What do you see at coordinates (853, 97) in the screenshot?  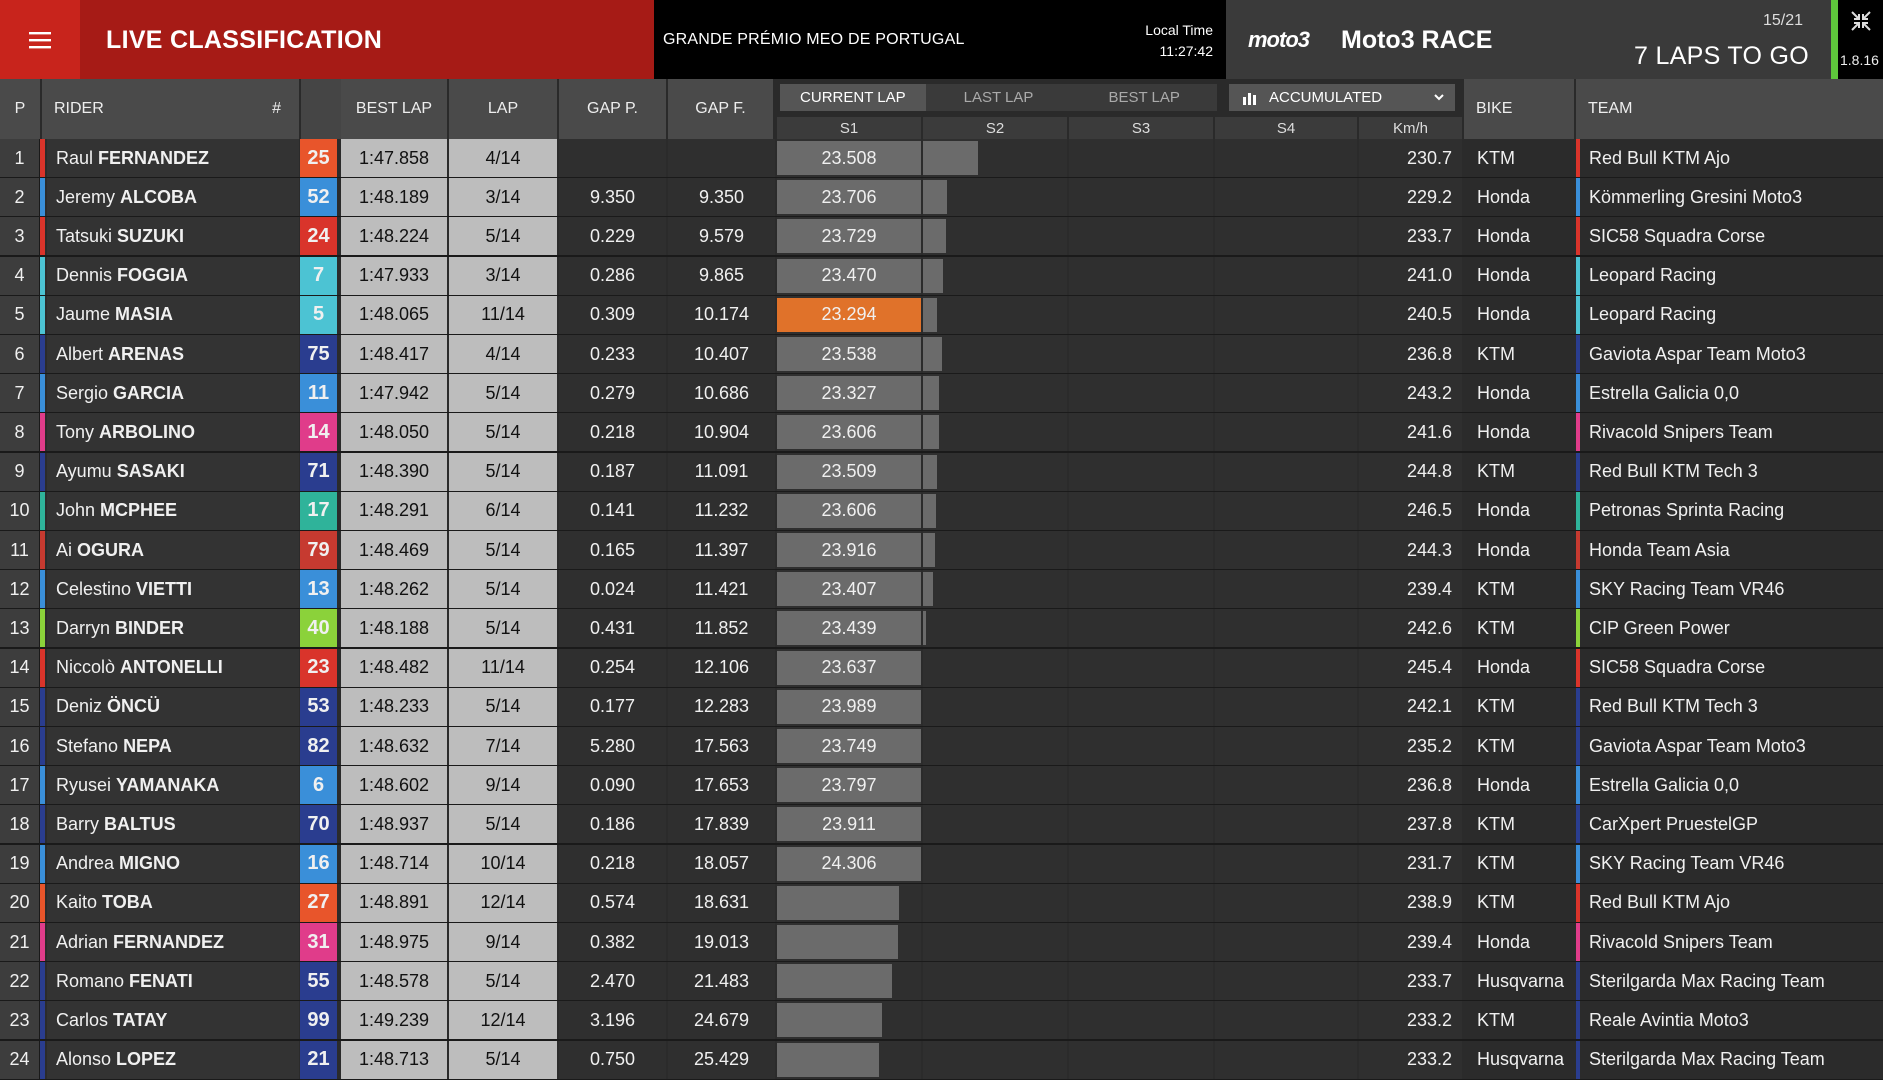 I see `tab-current-lap: CURRENT LAP` at bounding box center [853, 97].